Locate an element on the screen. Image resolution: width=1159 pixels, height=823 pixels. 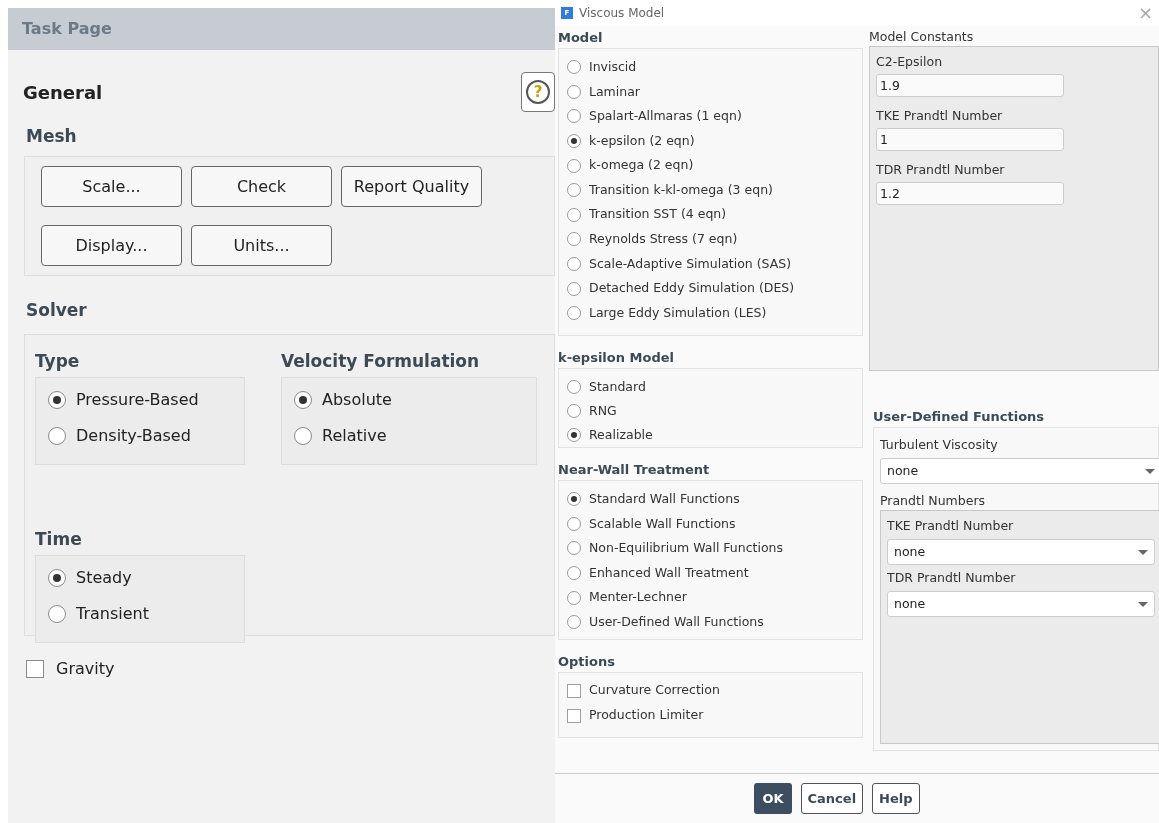
field-label: Prandtl Numbers is located at coordinates (933, 501).